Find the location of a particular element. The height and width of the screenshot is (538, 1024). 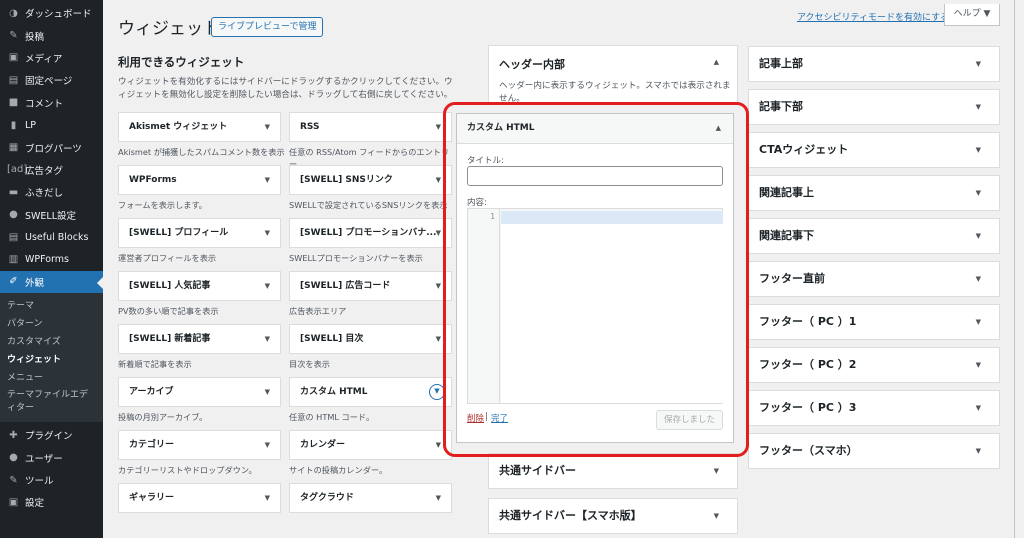

widget-name: アーカイブ is located at coordinates (151, 392).